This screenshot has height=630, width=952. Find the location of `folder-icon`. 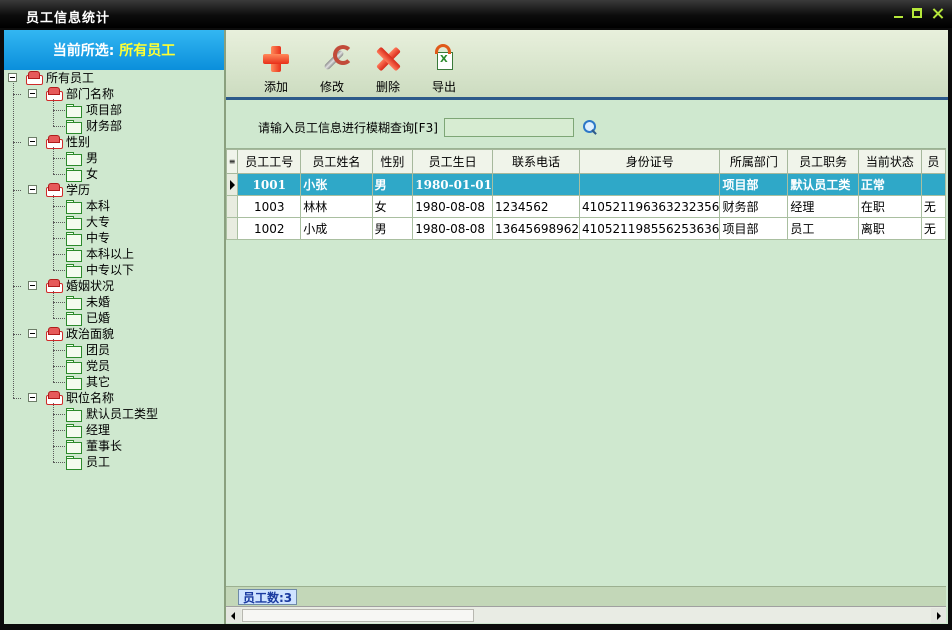

folder-icon is located at coordinates (74, 367).